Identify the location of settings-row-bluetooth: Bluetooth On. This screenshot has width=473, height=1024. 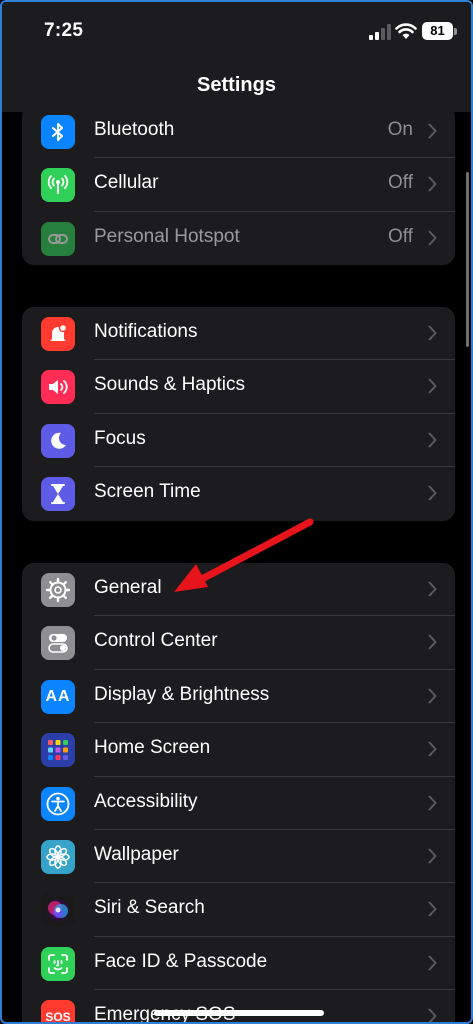
(238, 135).